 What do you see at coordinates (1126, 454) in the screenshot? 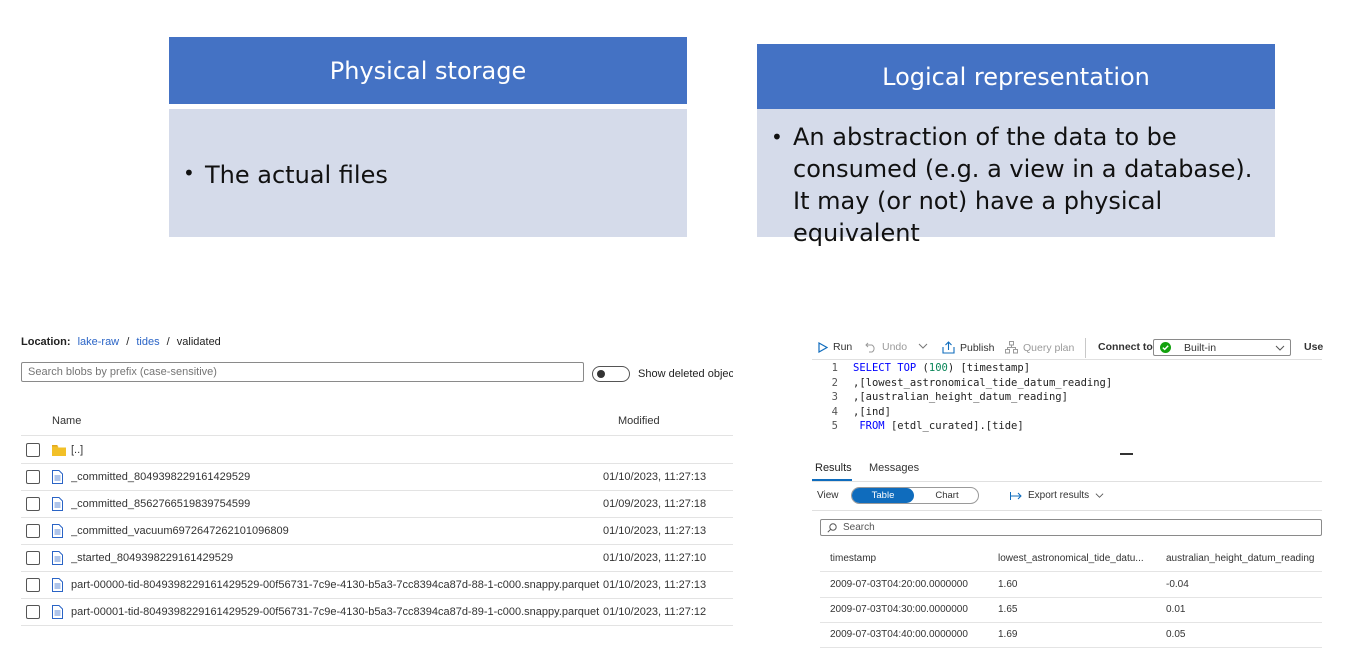
I see `splitter-handle` at bounding box center [1126, 454].